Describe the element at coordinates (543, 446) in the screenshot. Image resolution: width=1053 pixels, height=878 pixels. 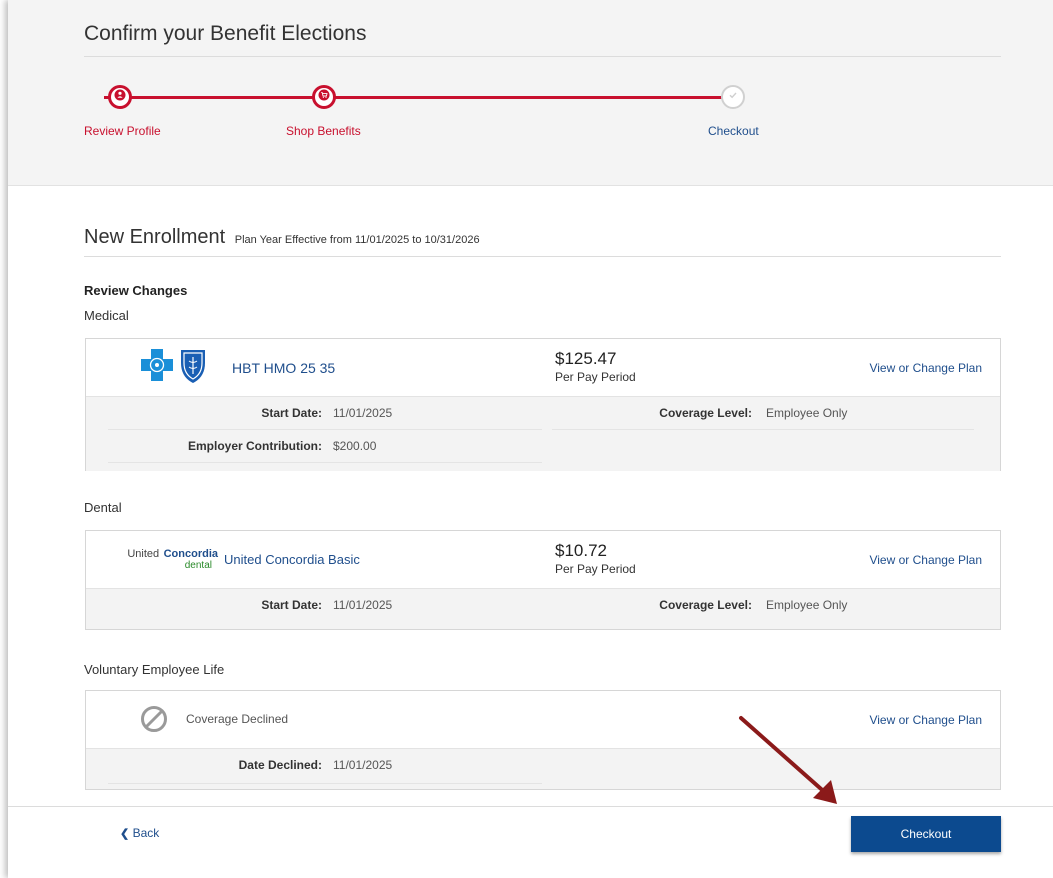
I see `detail-row: Employer Contribution: $200.00` at that location.